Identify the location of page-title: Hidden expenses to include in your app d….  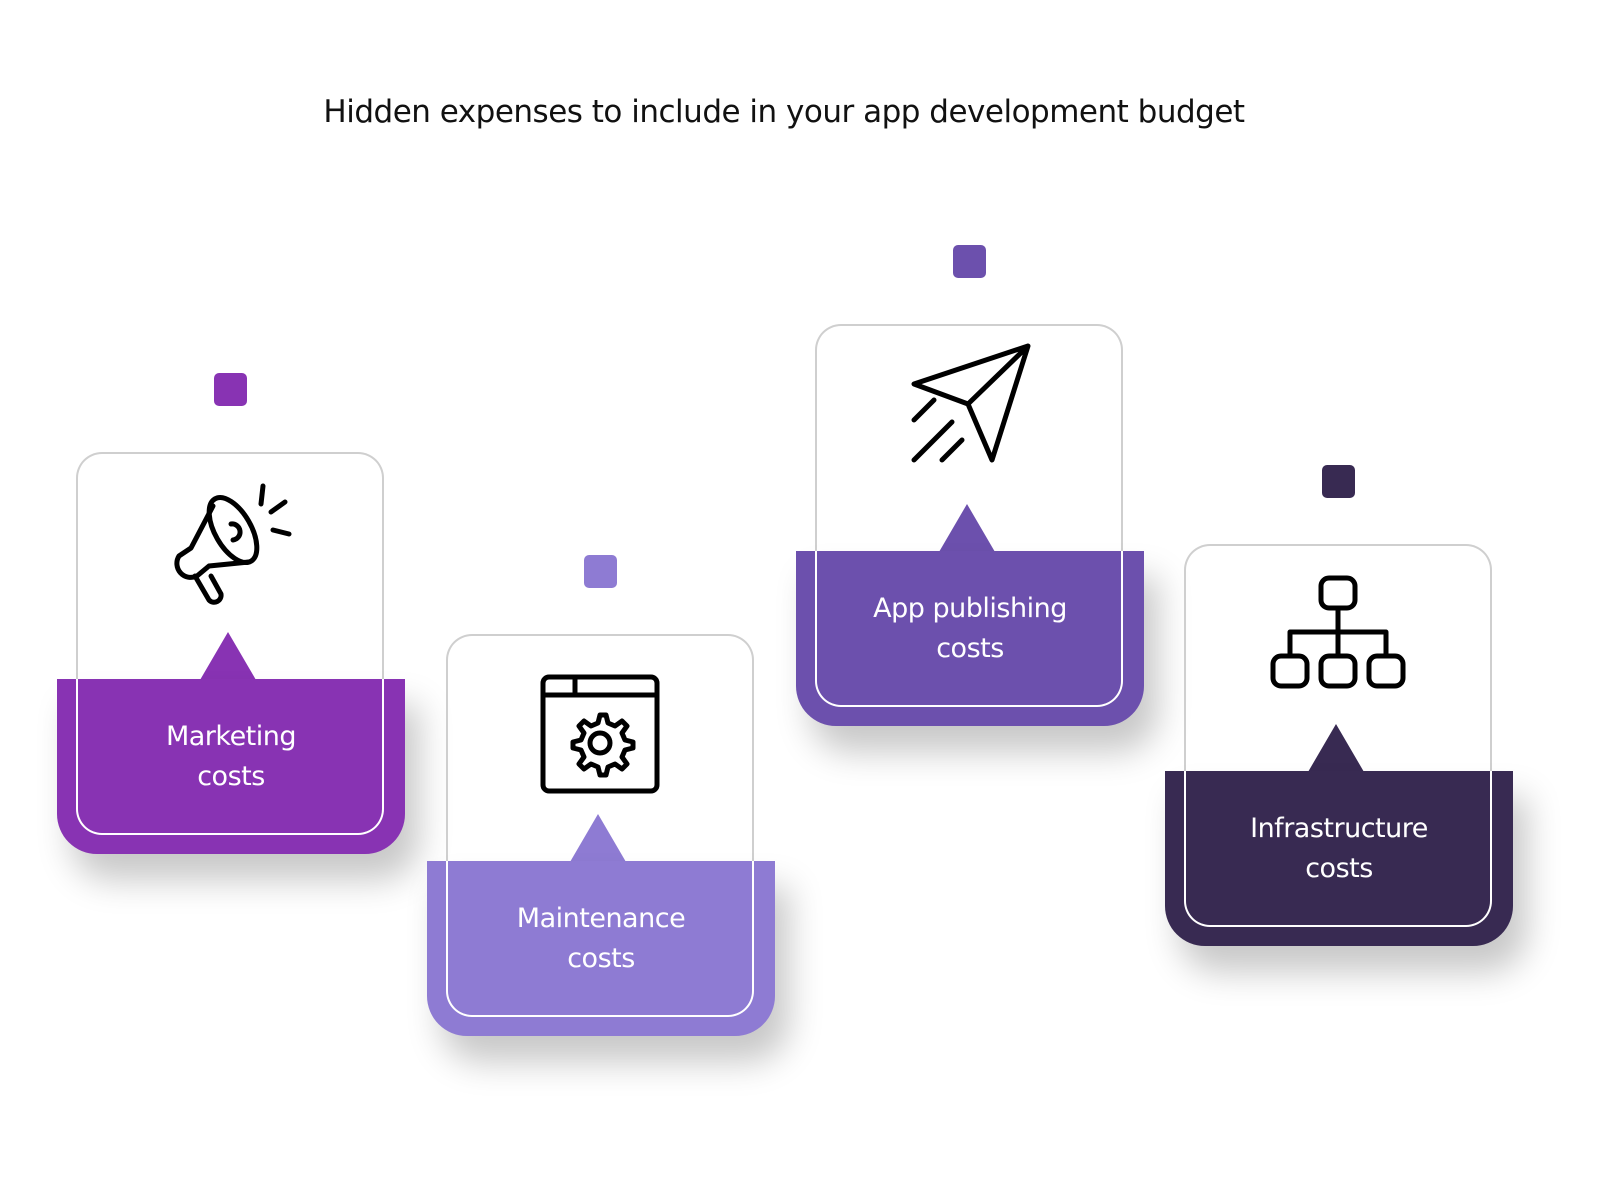
(784, 112).